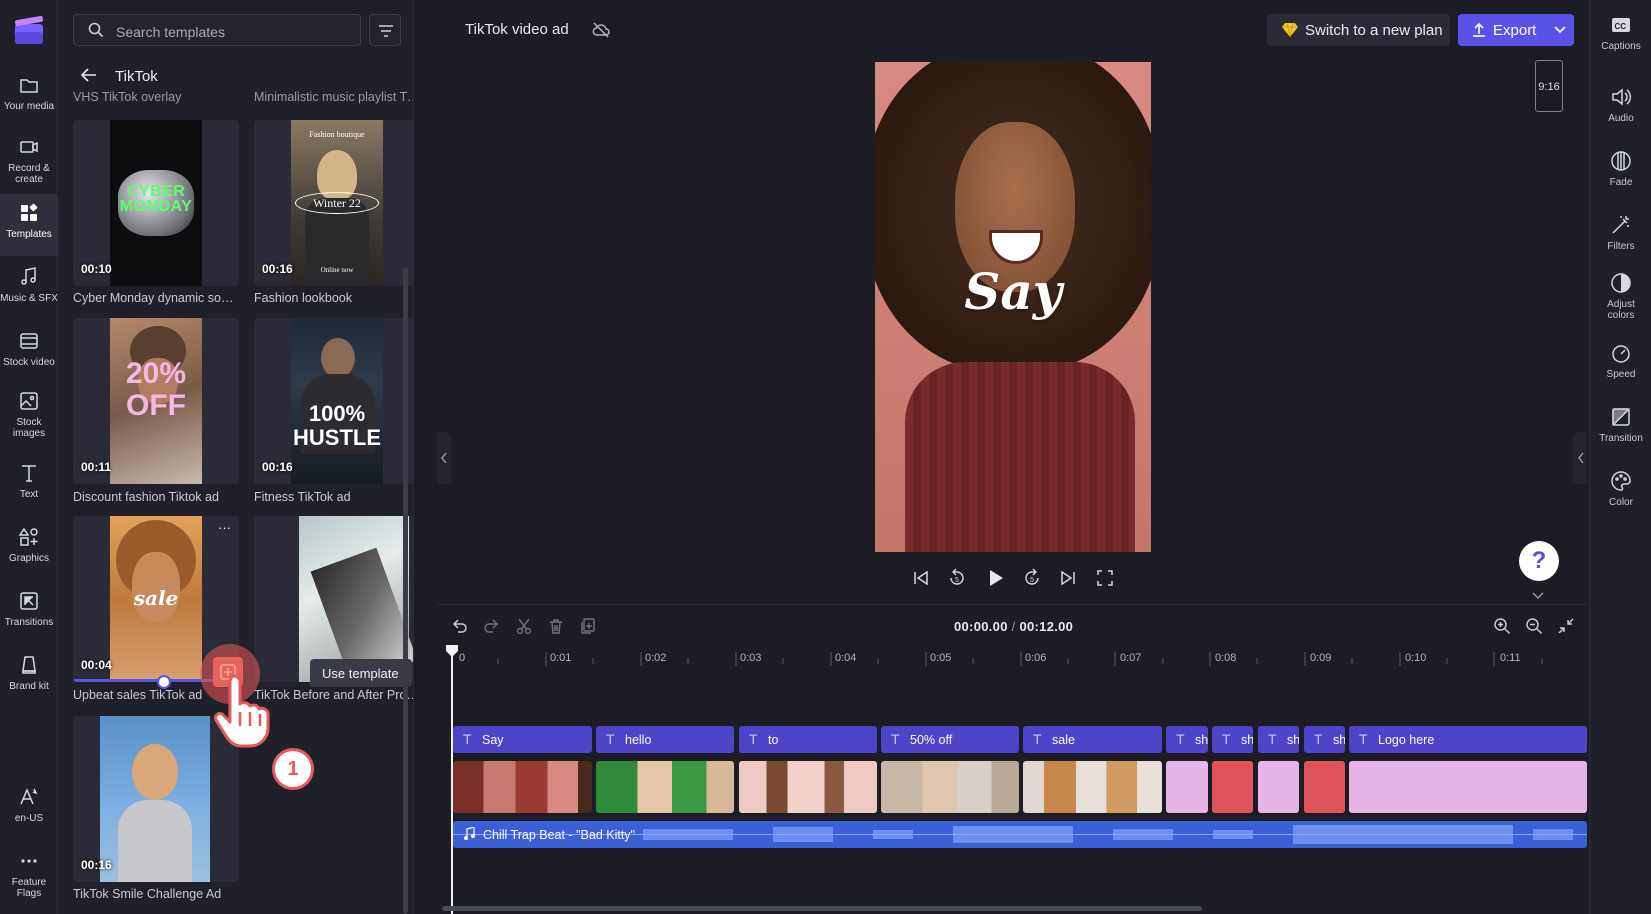  Describe the element at coordinates (29, 677) in the screenshot. I see `nav-brand-kit: Brand kit` at that location.